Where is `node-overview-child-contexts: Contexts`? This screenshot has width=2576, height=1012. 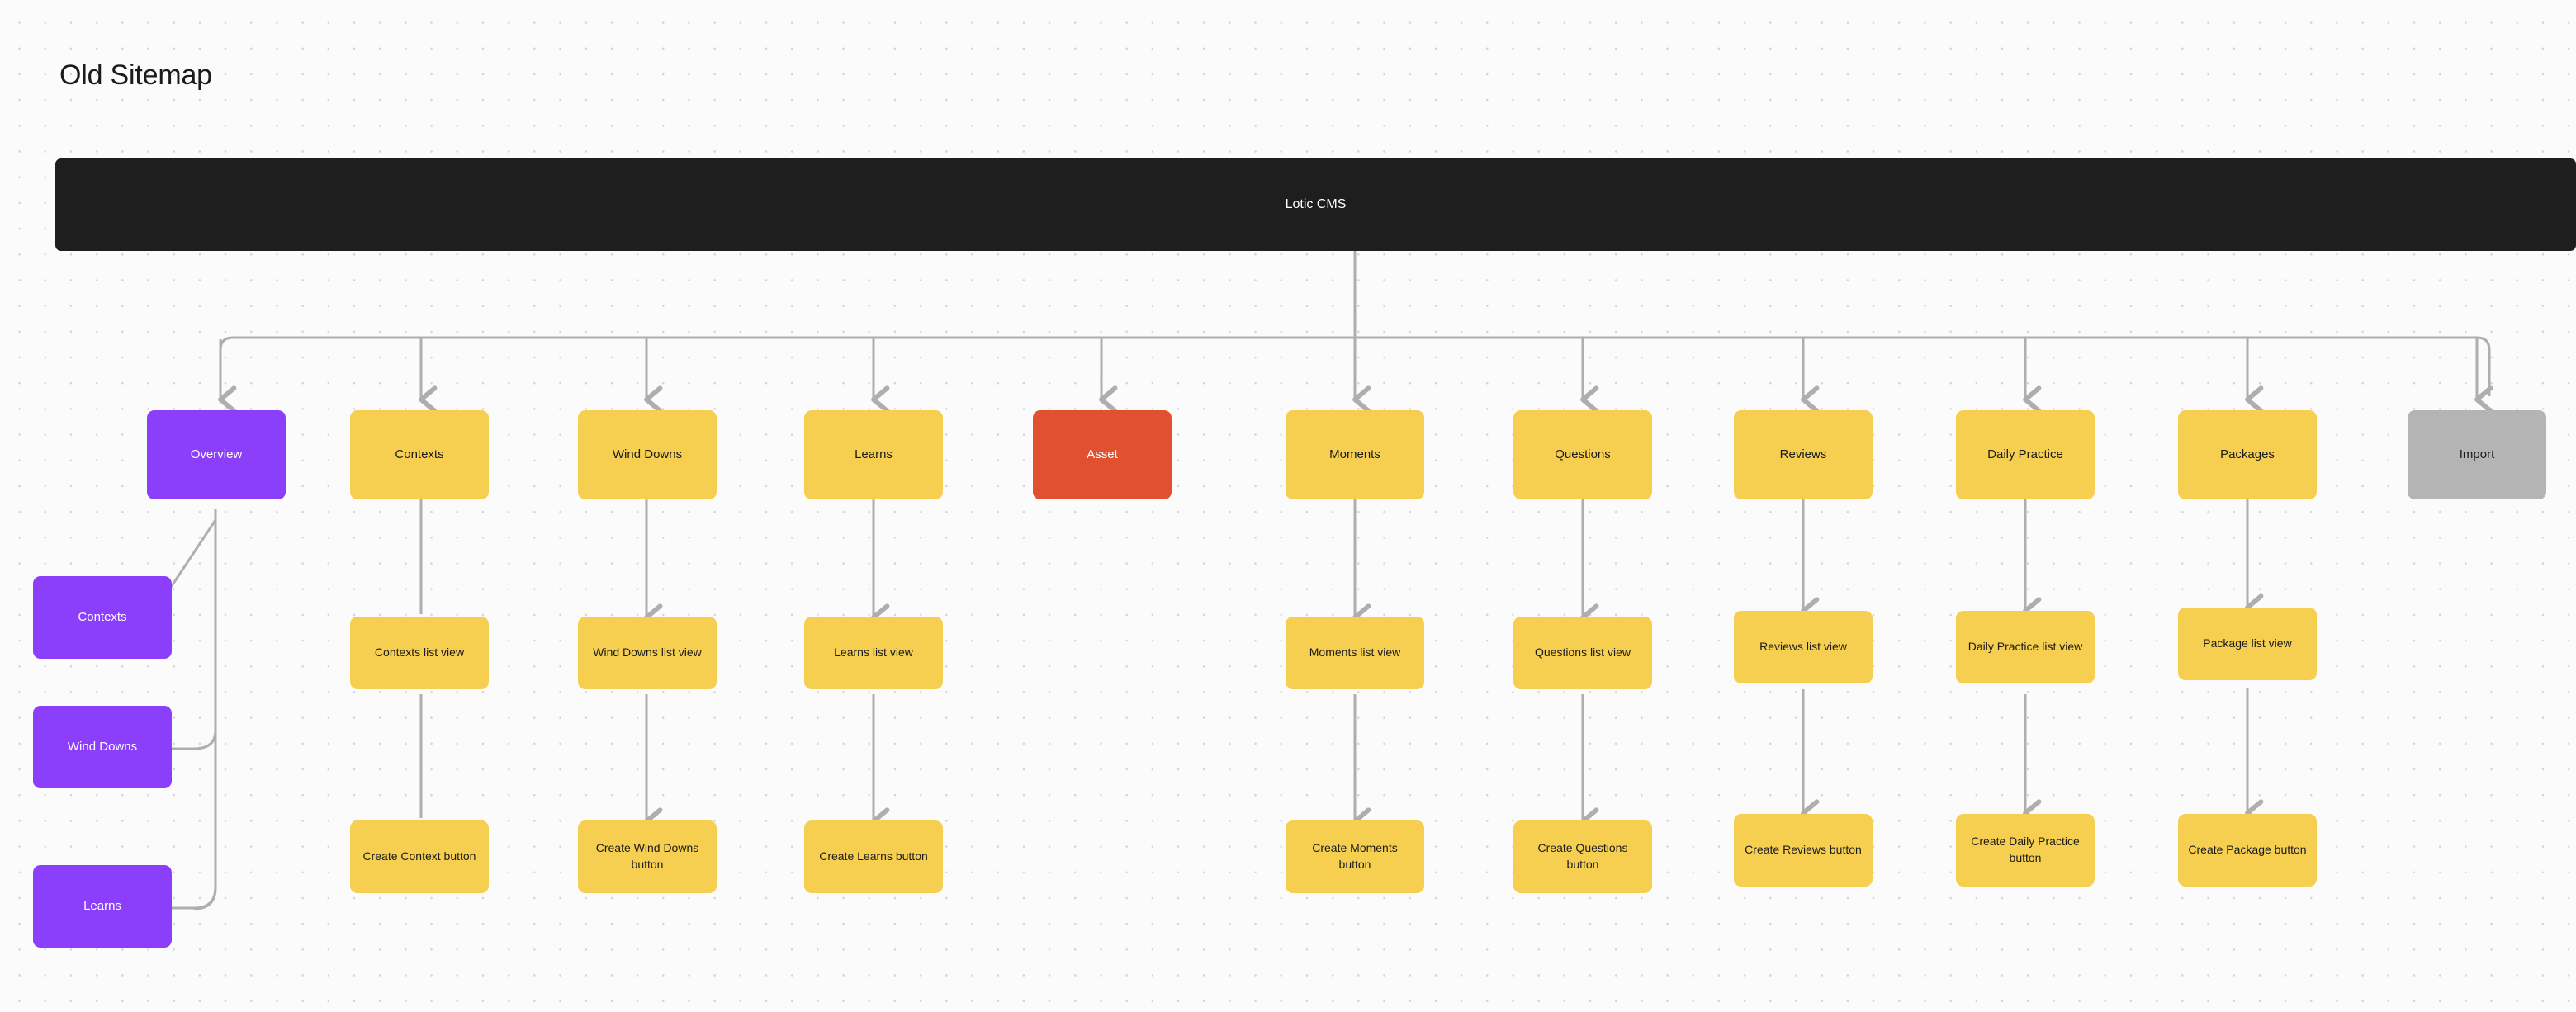 node-overview-child-contexts: Contexts is located at coordinates (102, 617).